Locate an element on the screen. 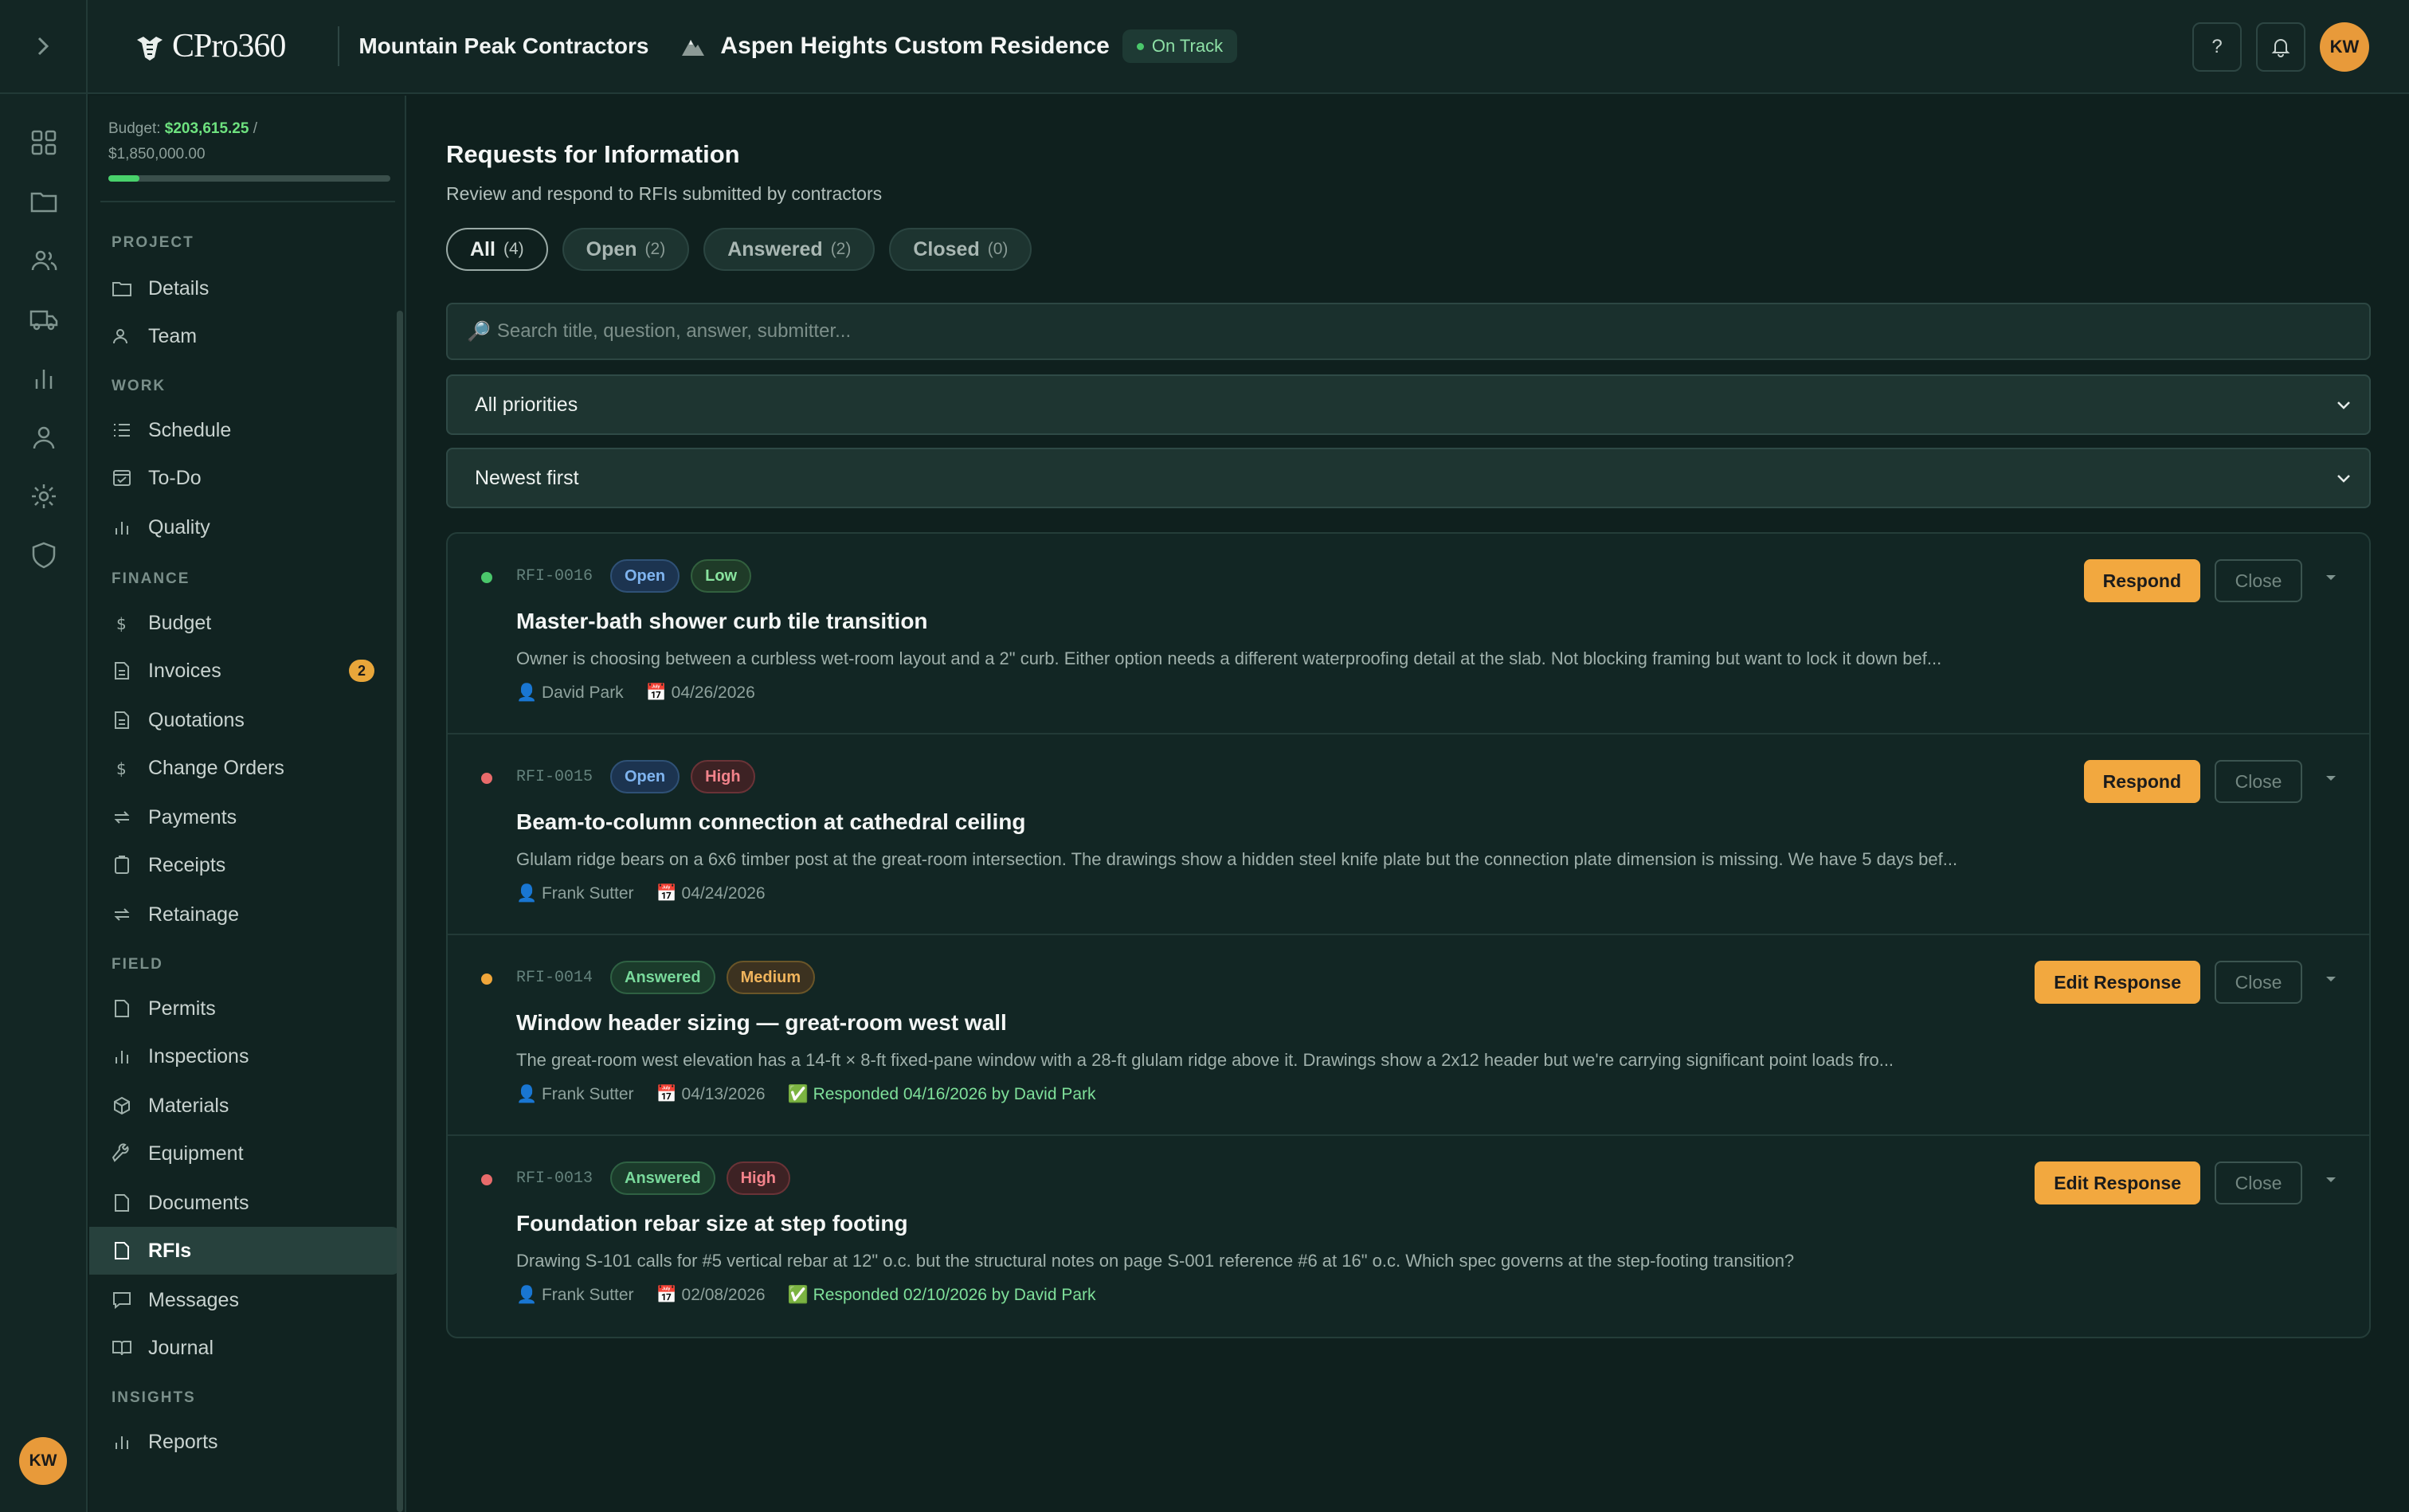 The width and height of the screenshot is (2409, 1512). budget-progress-bar is located at coordinates (249, 179).